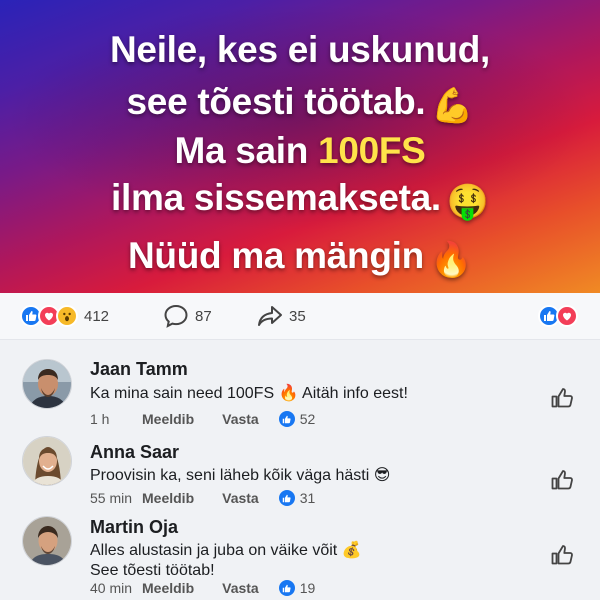  Describe the element at coordinates (139, 369) in the screenshot. I see `comment-author: Jaan Tamm` at that location.